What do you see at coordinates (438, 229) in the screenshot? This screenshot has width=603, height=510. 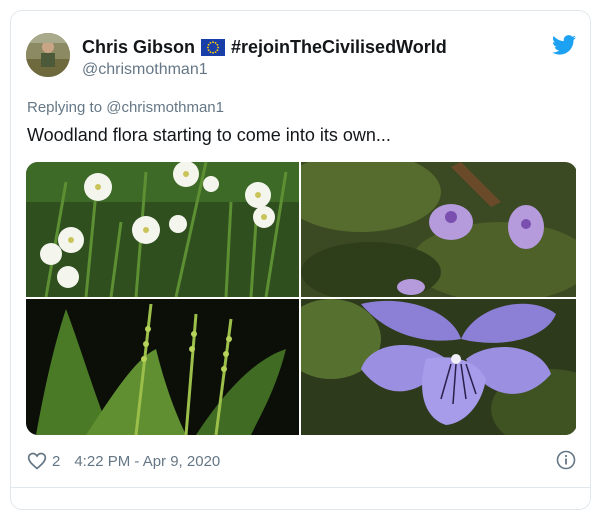 I see `small-violet-flowers-photo` at bounding box center [438, 229].